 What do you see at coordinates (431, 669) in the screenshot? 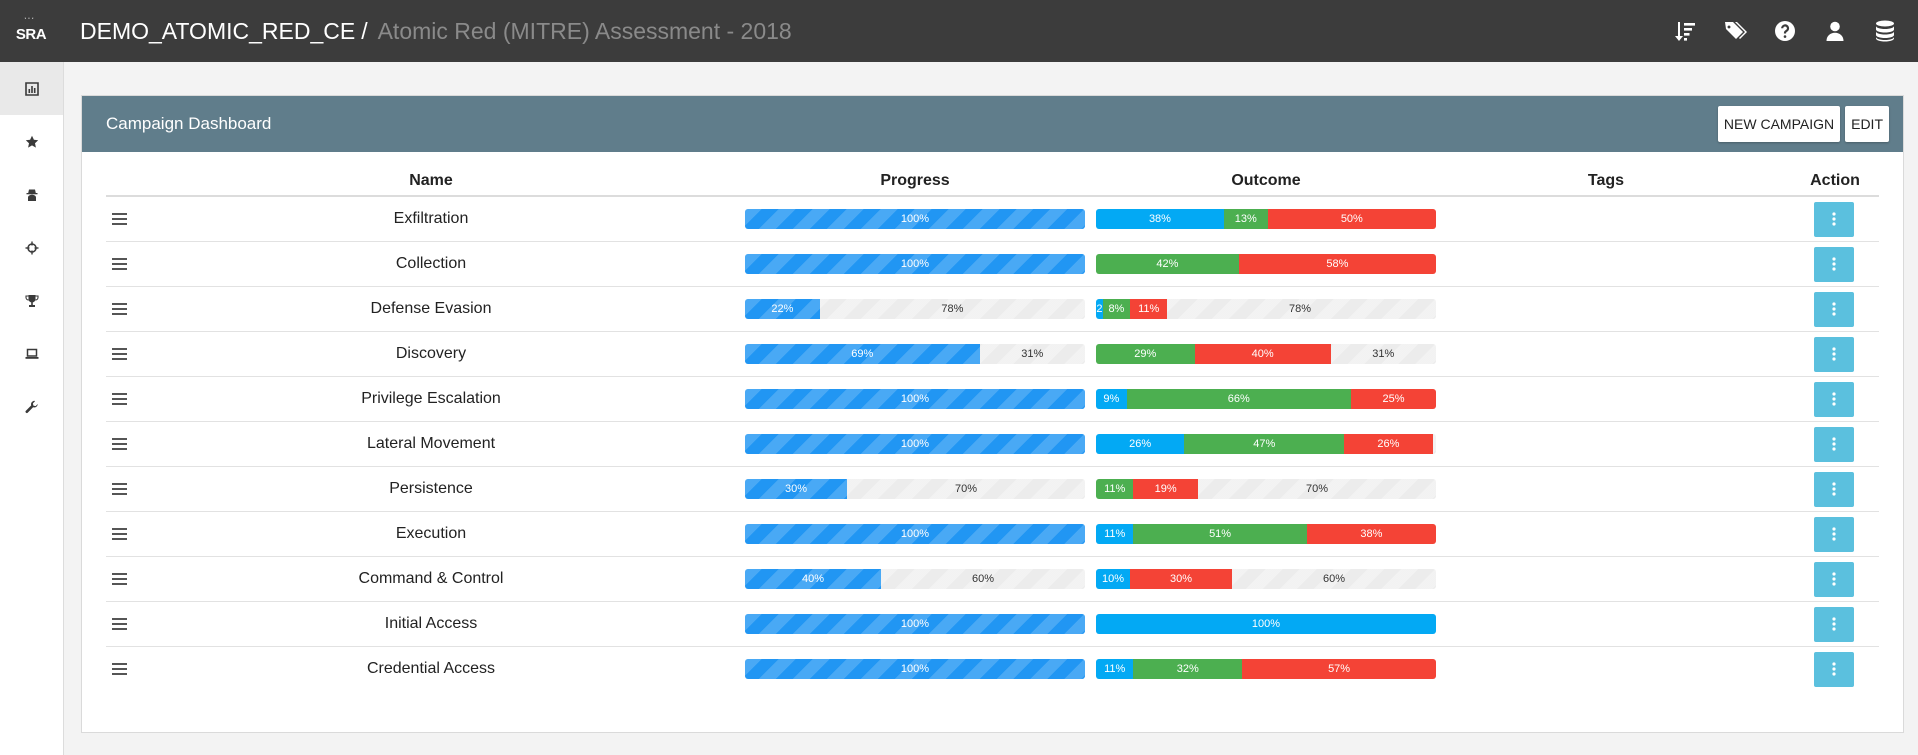
I see `campaign-name: Credential Access` at bounding box center [431, 669].